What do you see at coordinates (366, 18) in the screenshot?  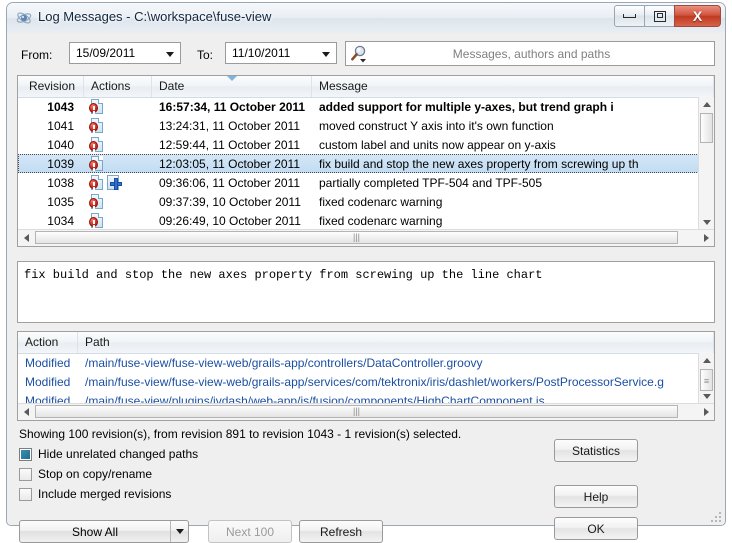 I see `title-bar: Log Messages - C:\workspace\fuse-view X` at bounding box center [366, 18].